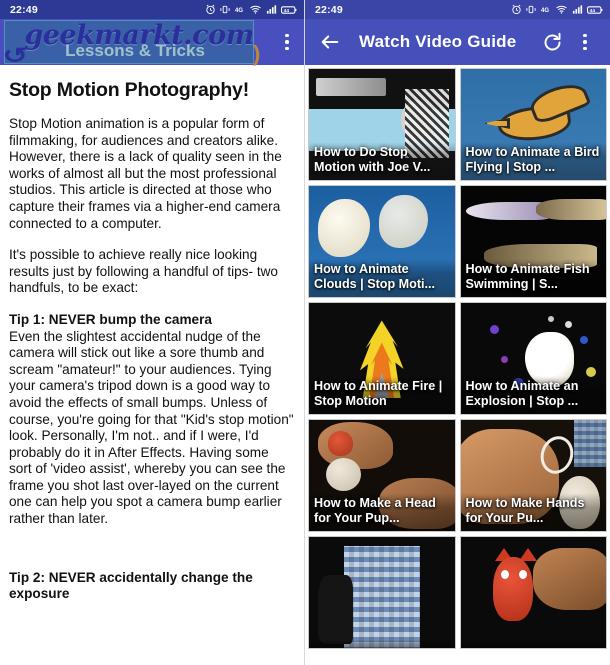 The image size is (610, 665). I want to click on right-overflow-menu-icon, so click(585, 42).